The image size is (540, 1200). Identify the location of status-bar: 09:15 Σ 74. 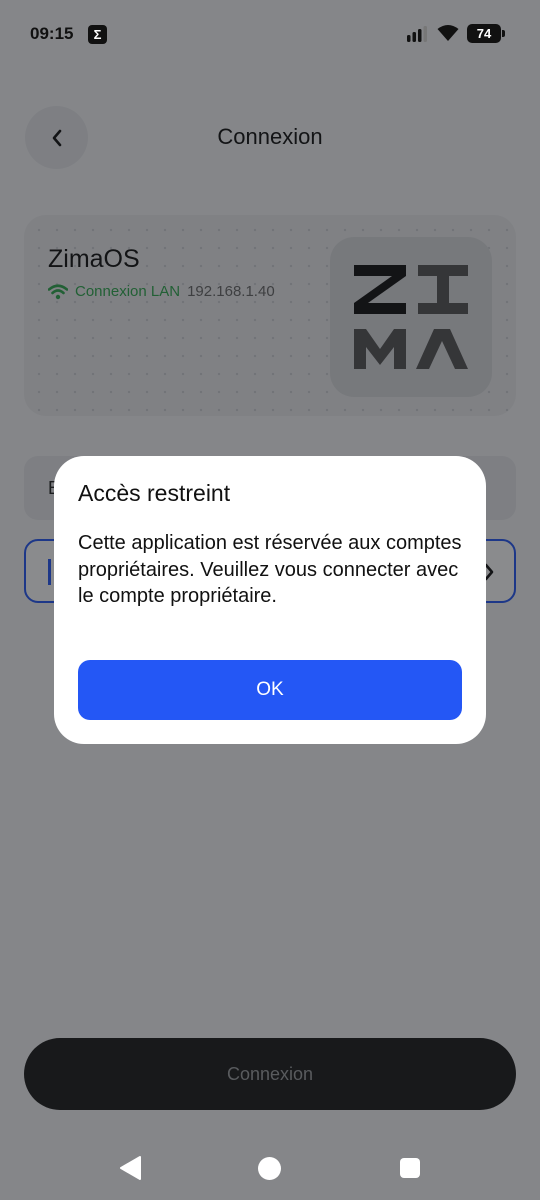
(270, 34).